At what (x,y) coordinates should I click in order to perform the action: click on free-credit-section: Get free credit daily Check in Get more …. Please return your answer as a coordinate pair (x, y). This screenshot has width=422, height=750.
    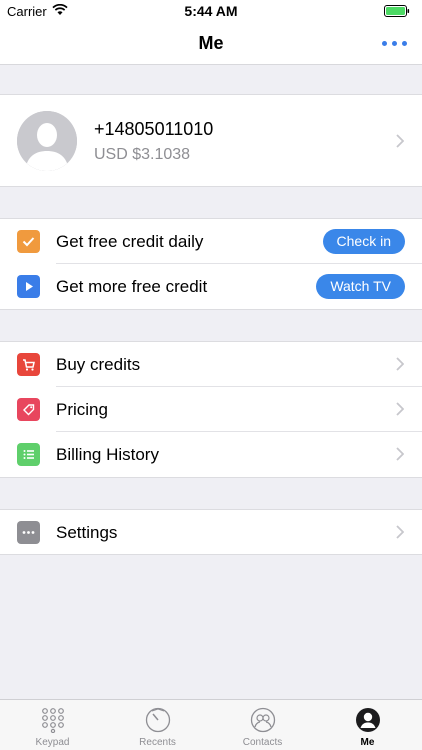
    Looking at the image, I should click on (211, 264).